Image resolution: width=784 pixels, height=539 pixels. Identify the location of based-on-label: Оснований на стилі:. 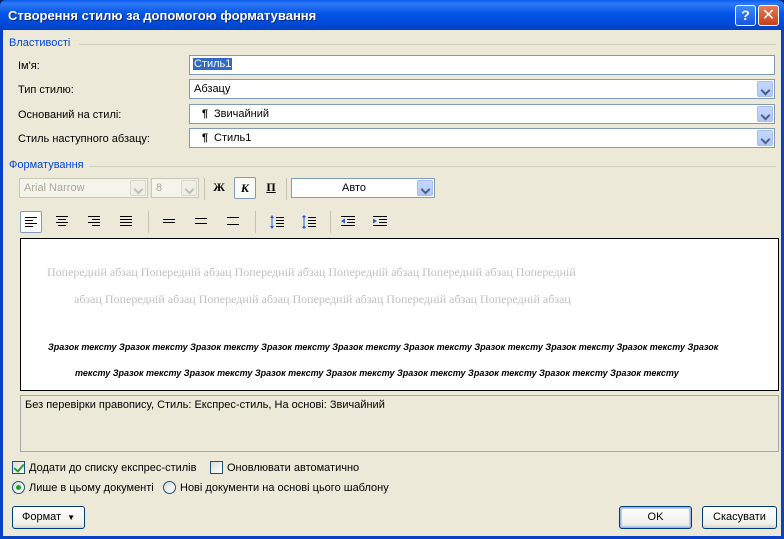
(70, 115).